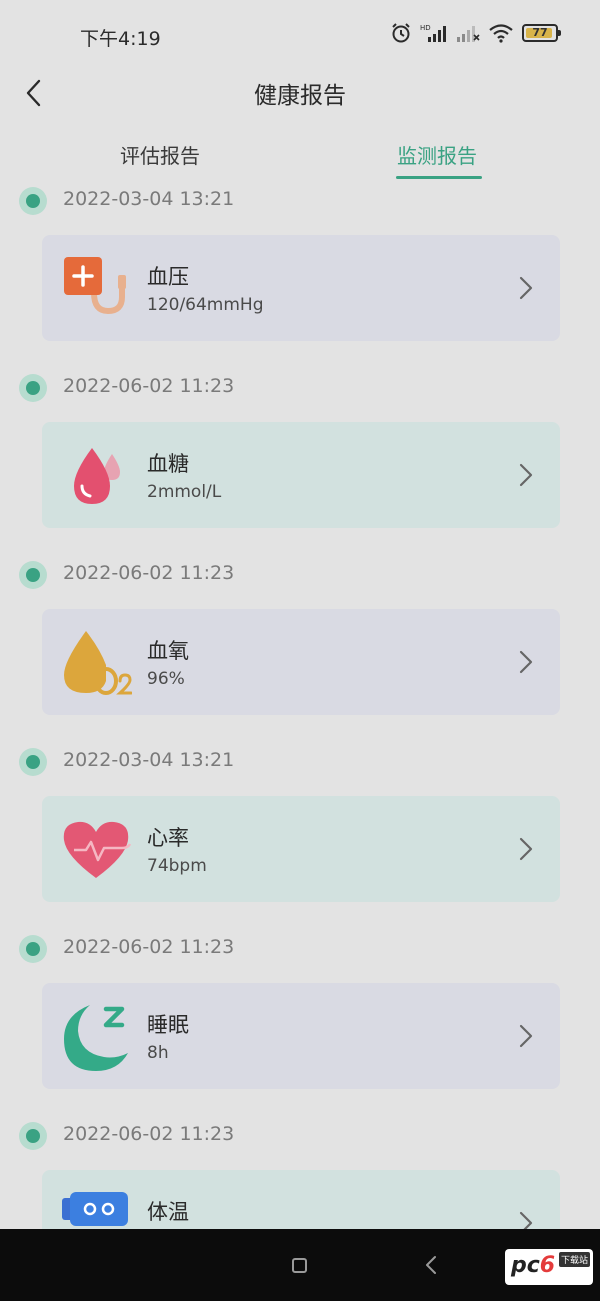  What do you see at coordinates (96, 1038) in the screenshot?
I see `sleep-icon` at bounding box center [96, 1038].